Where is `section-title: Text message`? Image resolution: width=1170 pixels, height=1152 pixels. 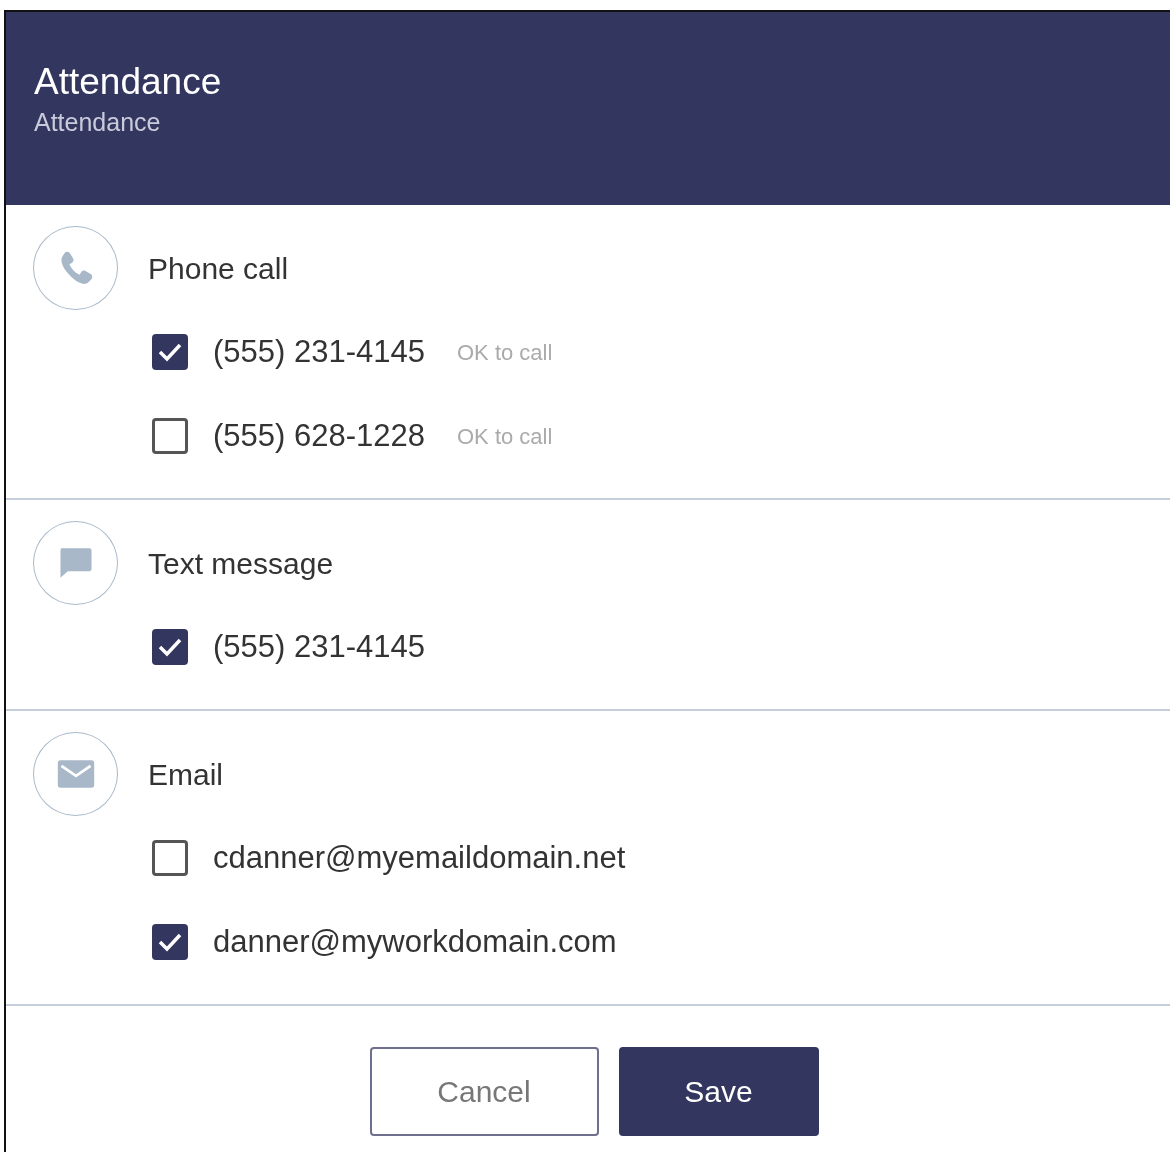
section-title: Text message is located at coordinates (241, 563).